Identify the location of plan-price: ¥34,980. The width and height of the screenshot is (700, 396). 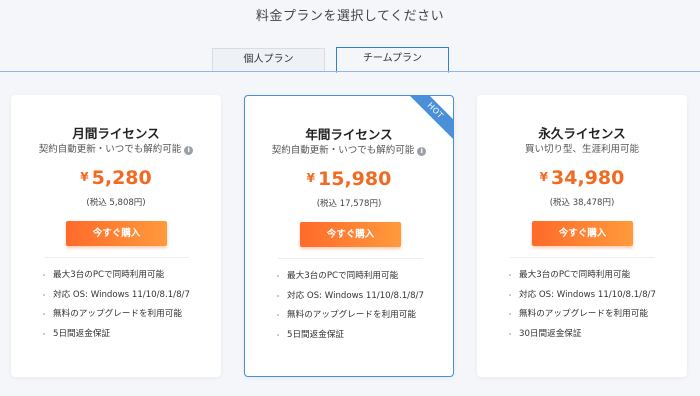
(582, 178).